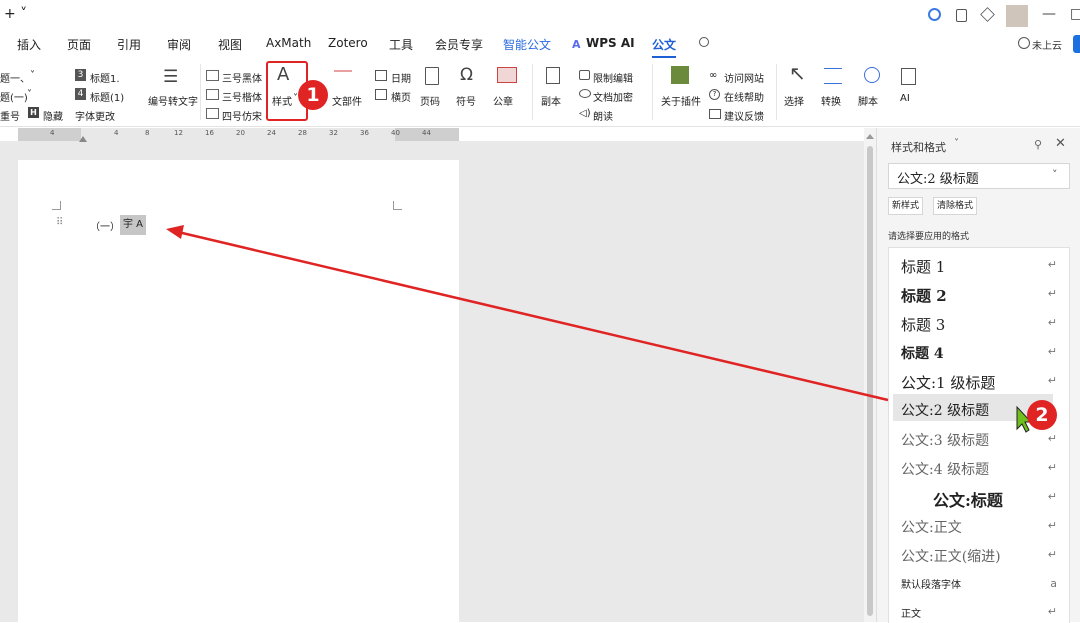 This screenshot has height=623, width=1080. I want to click on step-badge-2: 2, so click(1042, 415).